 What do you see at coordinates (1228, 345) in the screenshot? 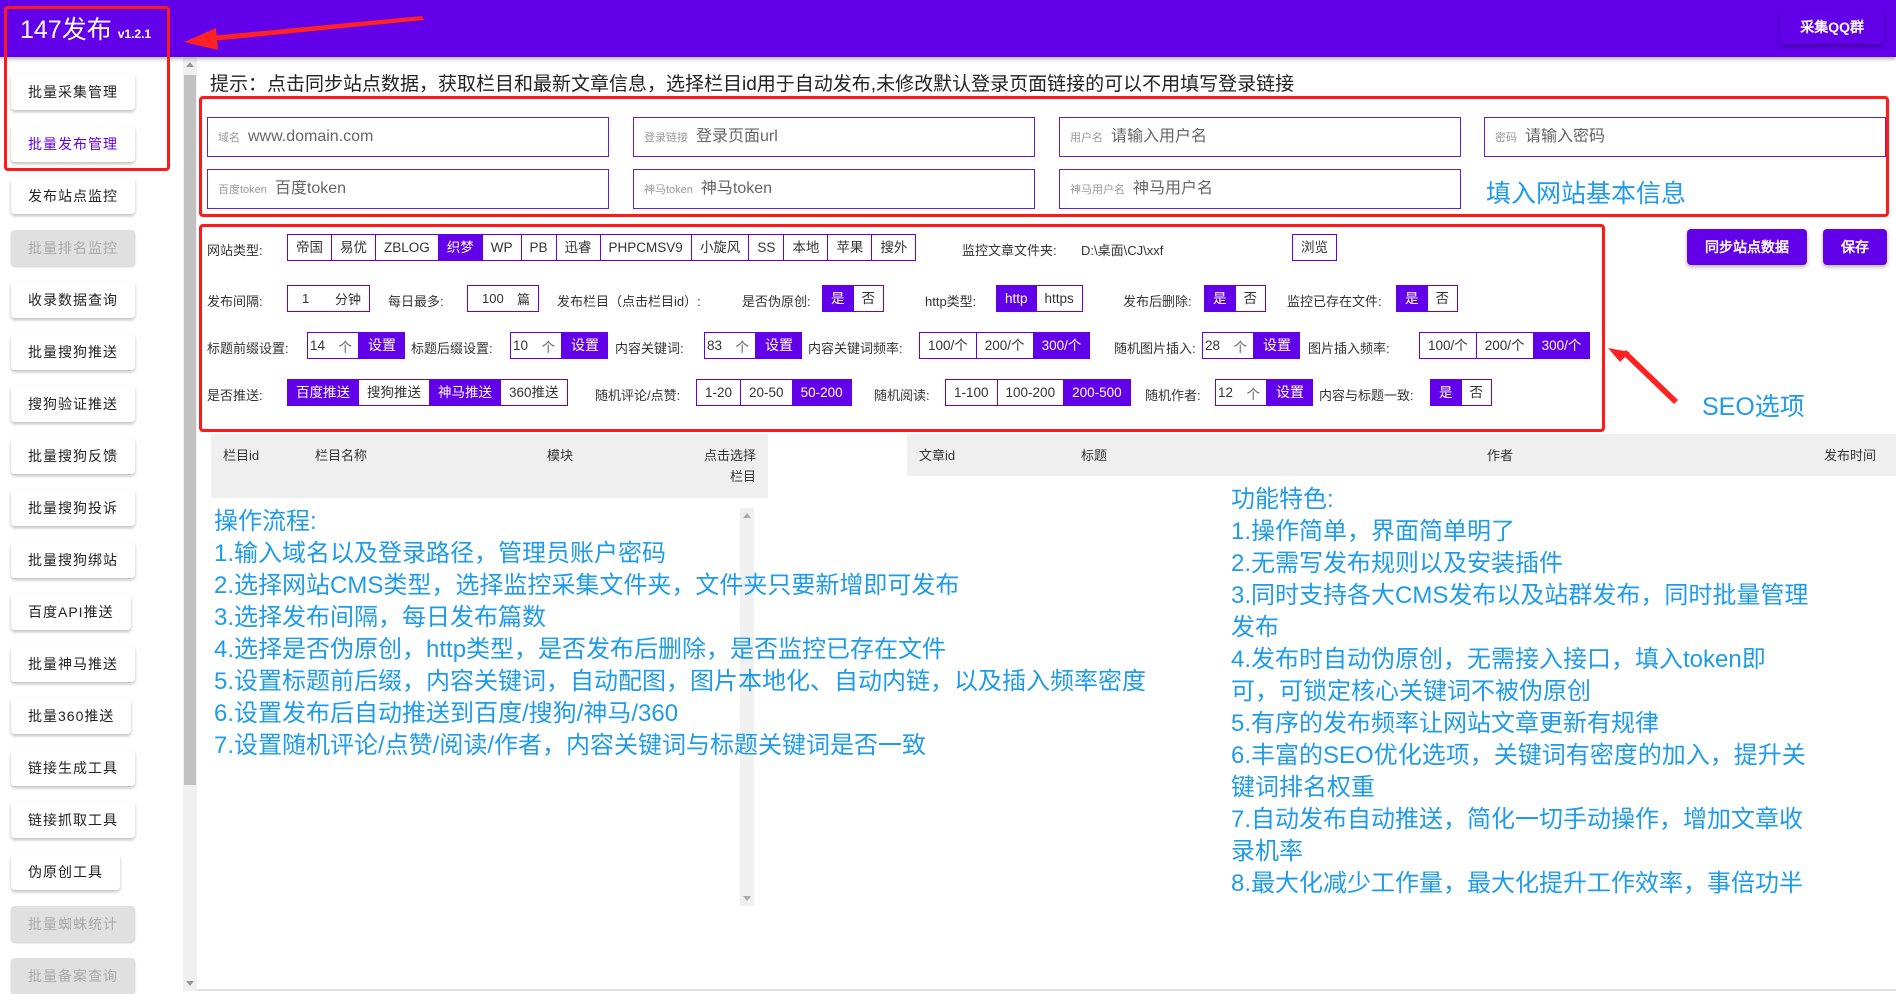
I see `random-image-input: 28 个` at bounding box center [1228, 345].